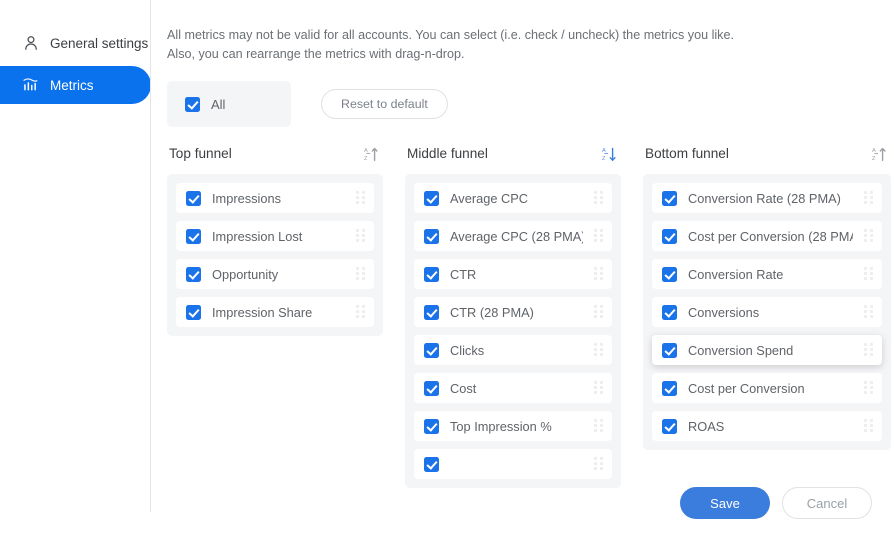 This screenshot has height=543, width=894. Describe the element at coordinates (257, 236) in the screenshot. I see `metric-label: Impression Lost` at that location.